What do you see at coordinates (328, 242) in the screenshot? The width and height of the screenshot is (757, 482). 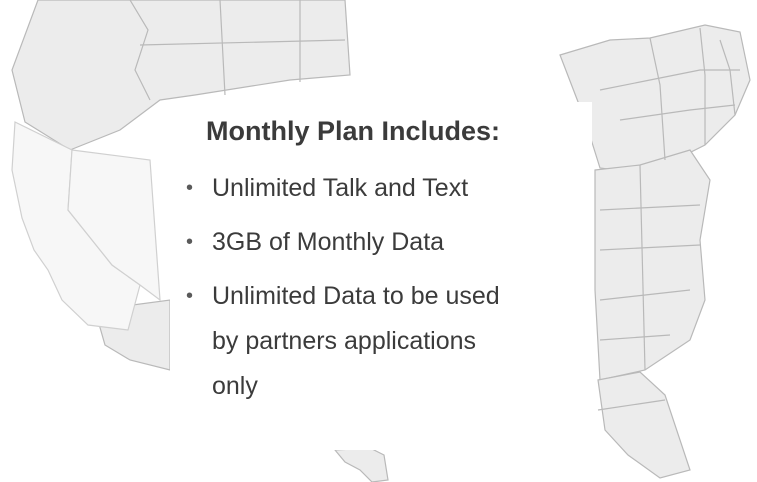 I see `feature-text: 3GB of Monthly Data` at bounding box center [328, 242].